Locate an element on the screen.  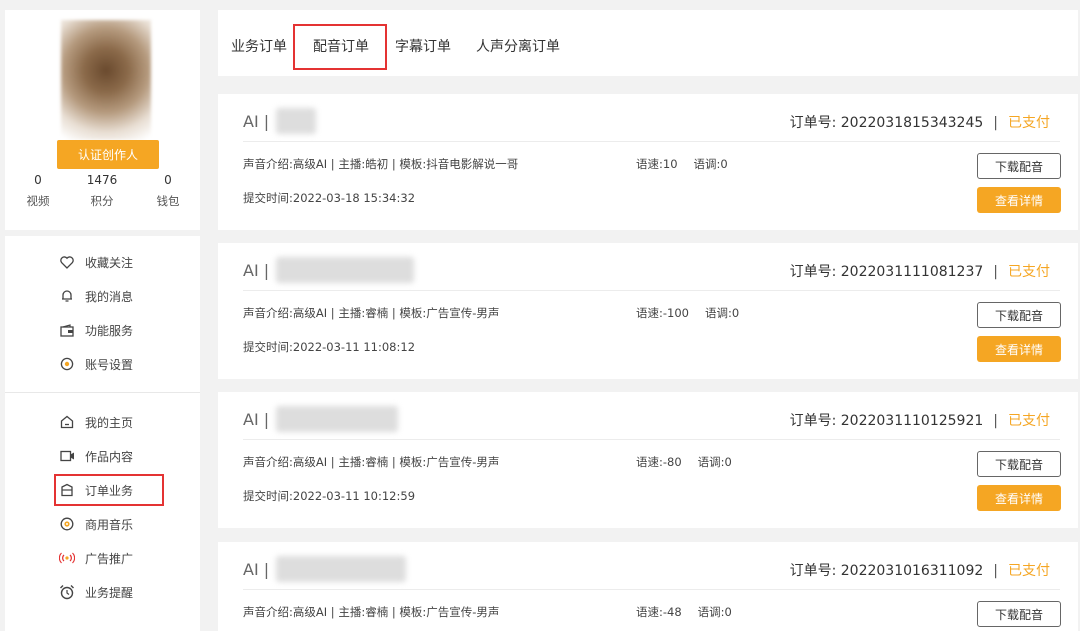
order-number: 订单号: 2022031110125921 | 已支付 is located at coordinates (920, 420).